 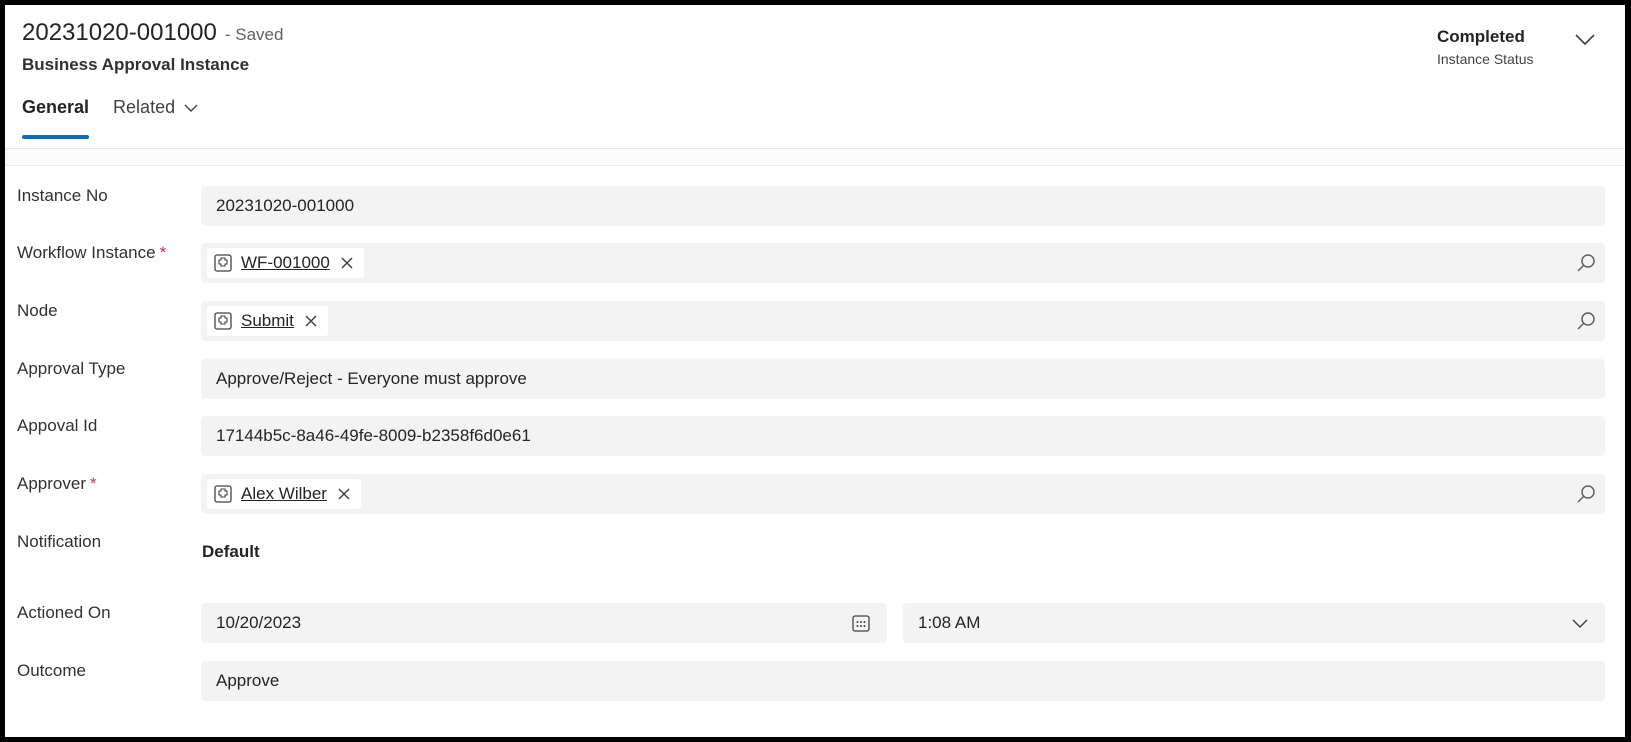 I want to click on title-row: 20231020-001000 - Saved, so click(x=152, y=33).